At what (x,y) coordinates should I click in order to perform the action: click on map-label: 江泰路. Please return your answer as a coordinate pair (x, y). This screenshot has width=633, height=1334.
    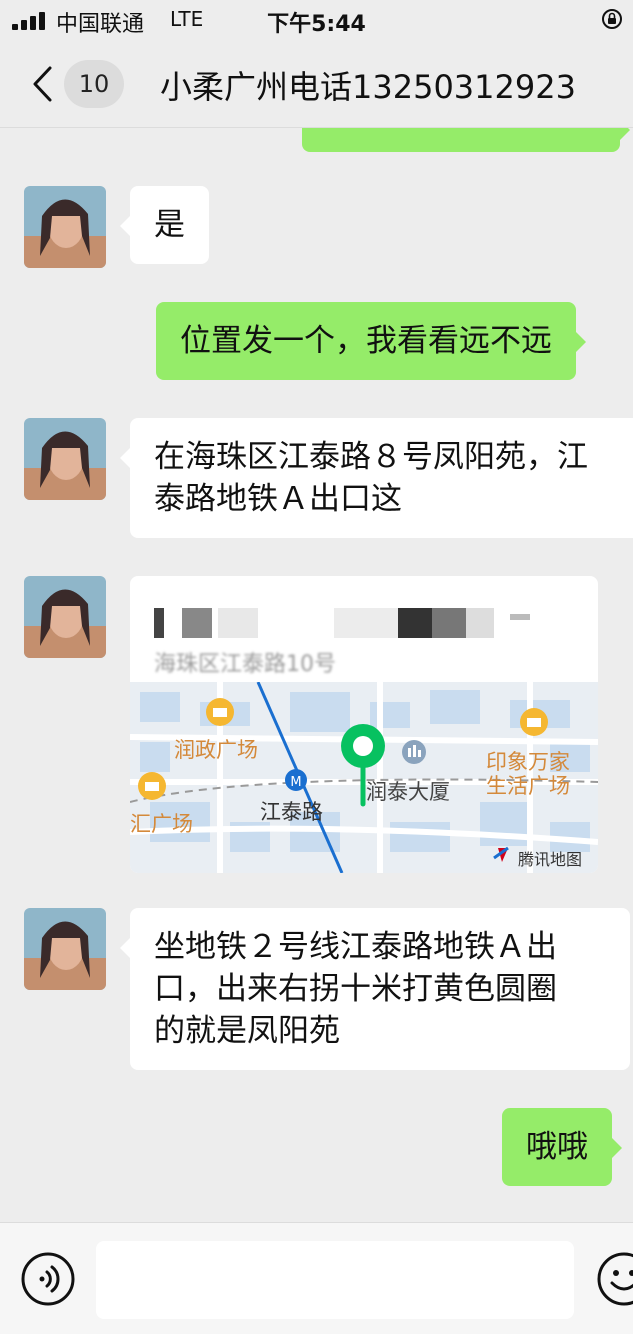
    Looking at the image, I should click on (291, 812).